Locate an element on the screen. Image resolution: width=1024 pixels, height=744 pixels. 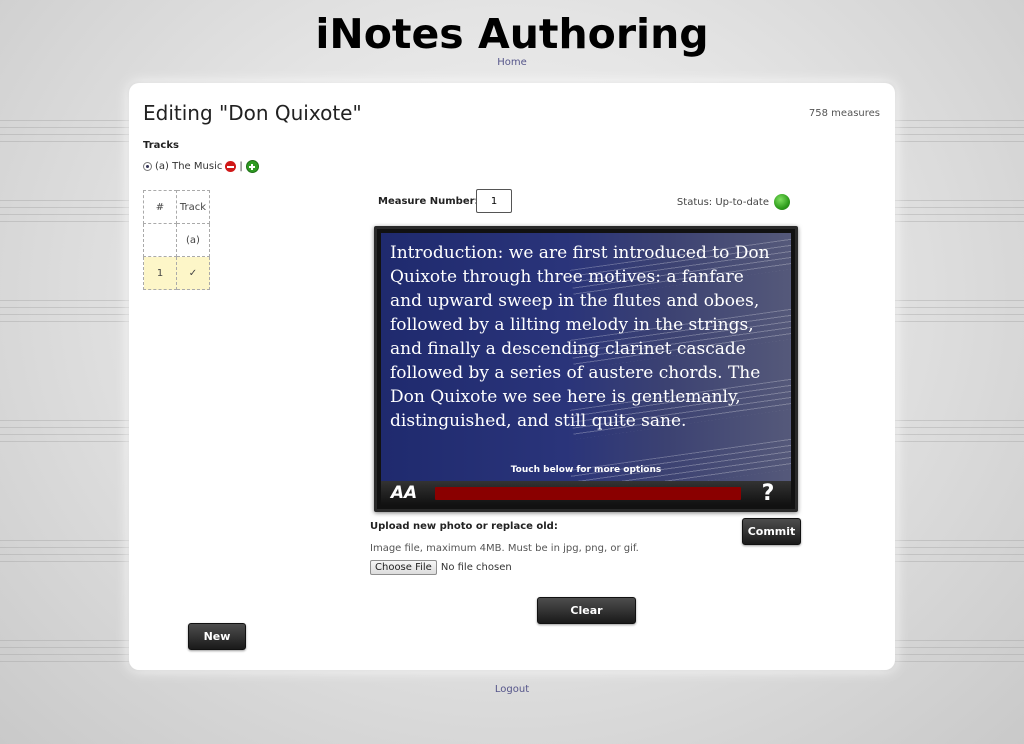
table-cell-number is located at coordinates (160, 240).